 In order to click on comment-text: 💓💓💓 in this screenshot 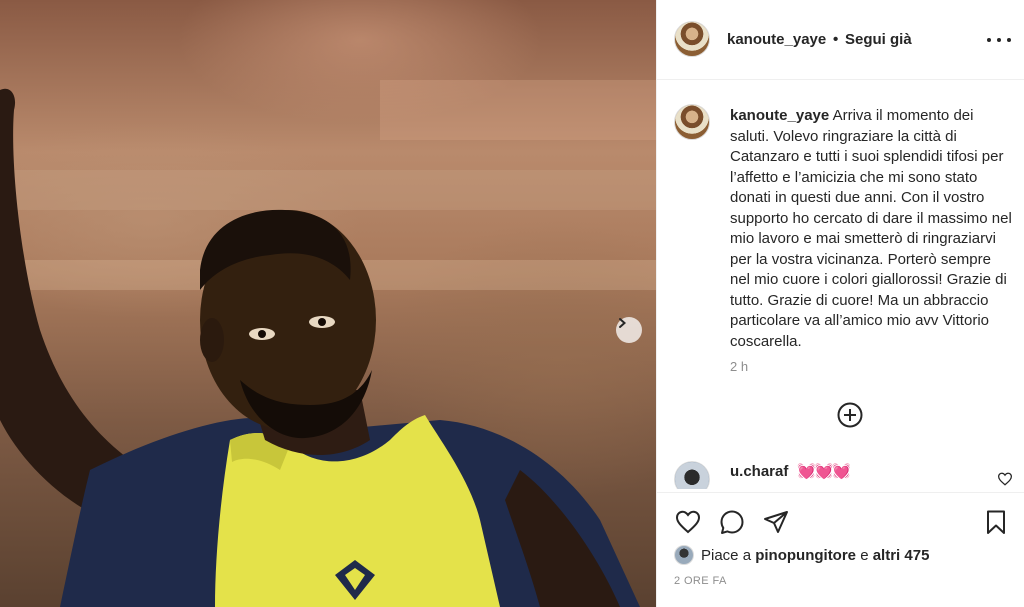, I will do `click(824, 471)`.